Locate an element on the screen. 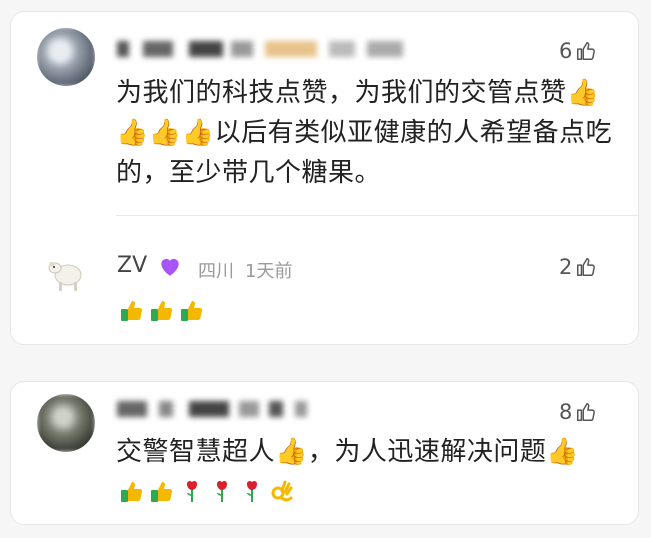 Image resolution: width=651 pixels, height=538 pixels. like-button: 8 is located at coordinates (578, 412).